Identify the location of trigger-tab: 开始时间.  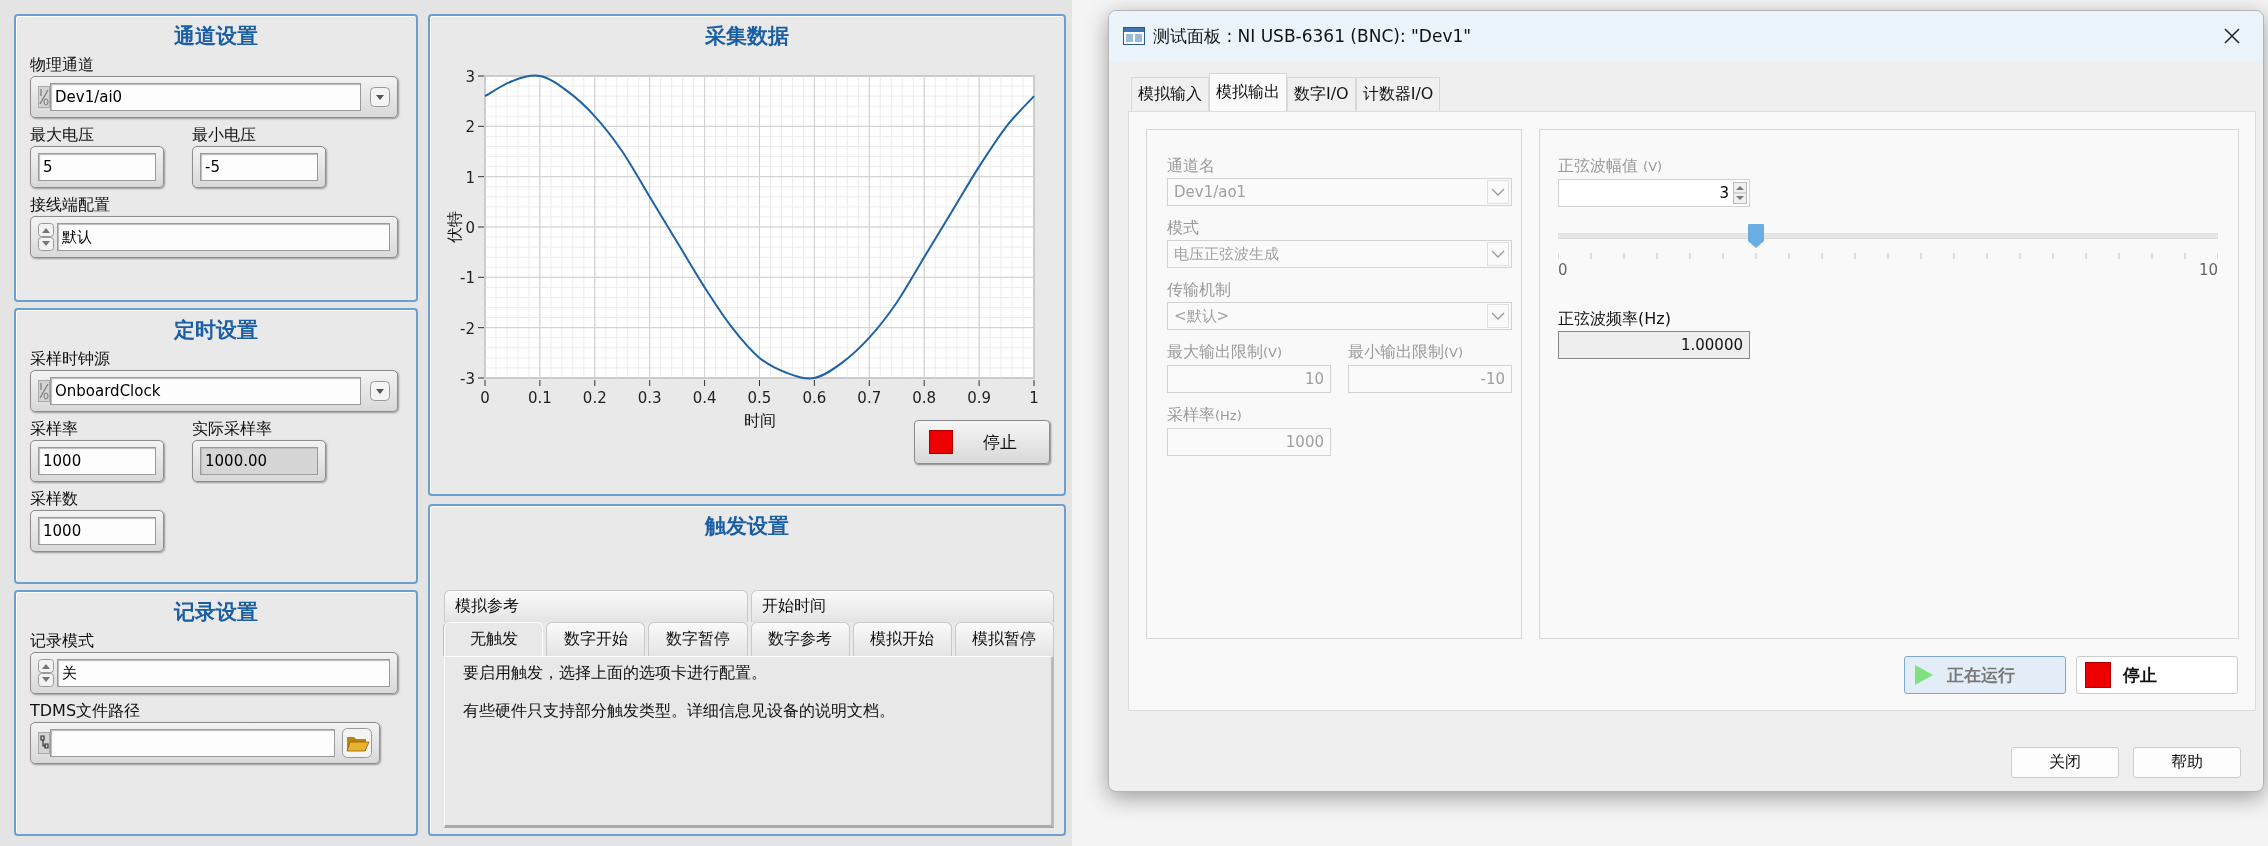
(902, 606).